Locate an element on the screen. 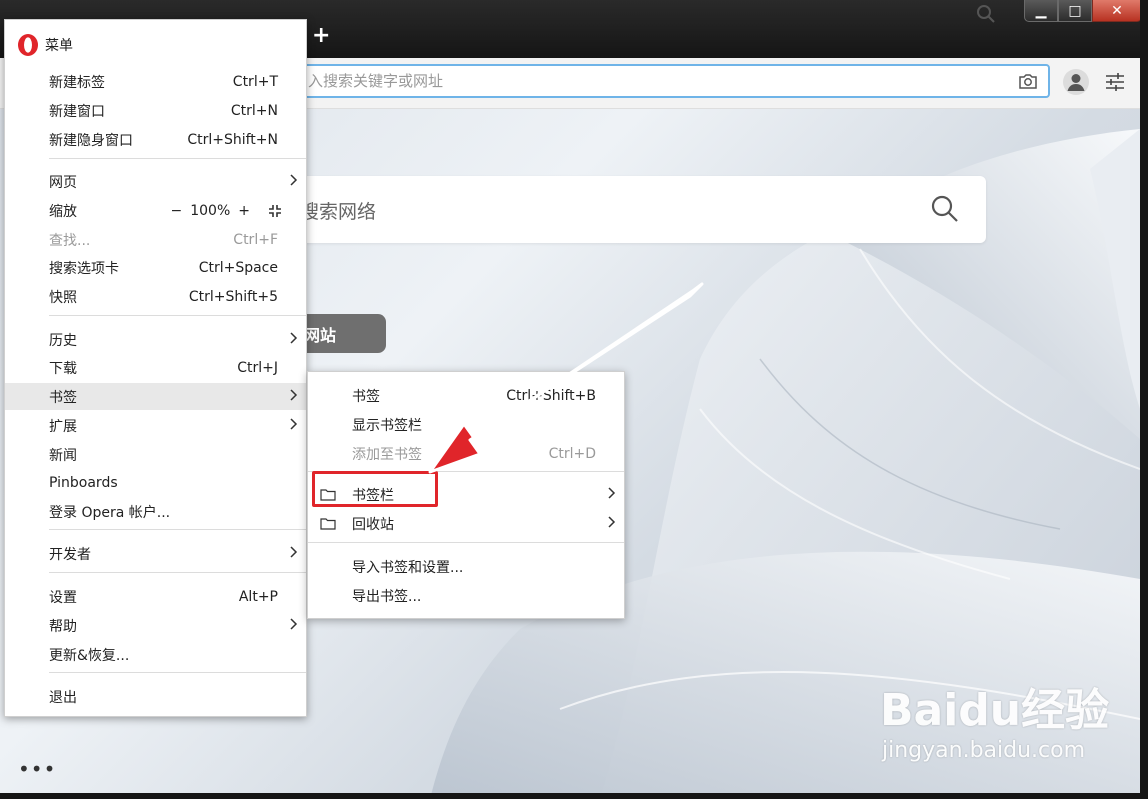  submenu-item-trash-folder: 回收站 is located at coordinates (466, 523).